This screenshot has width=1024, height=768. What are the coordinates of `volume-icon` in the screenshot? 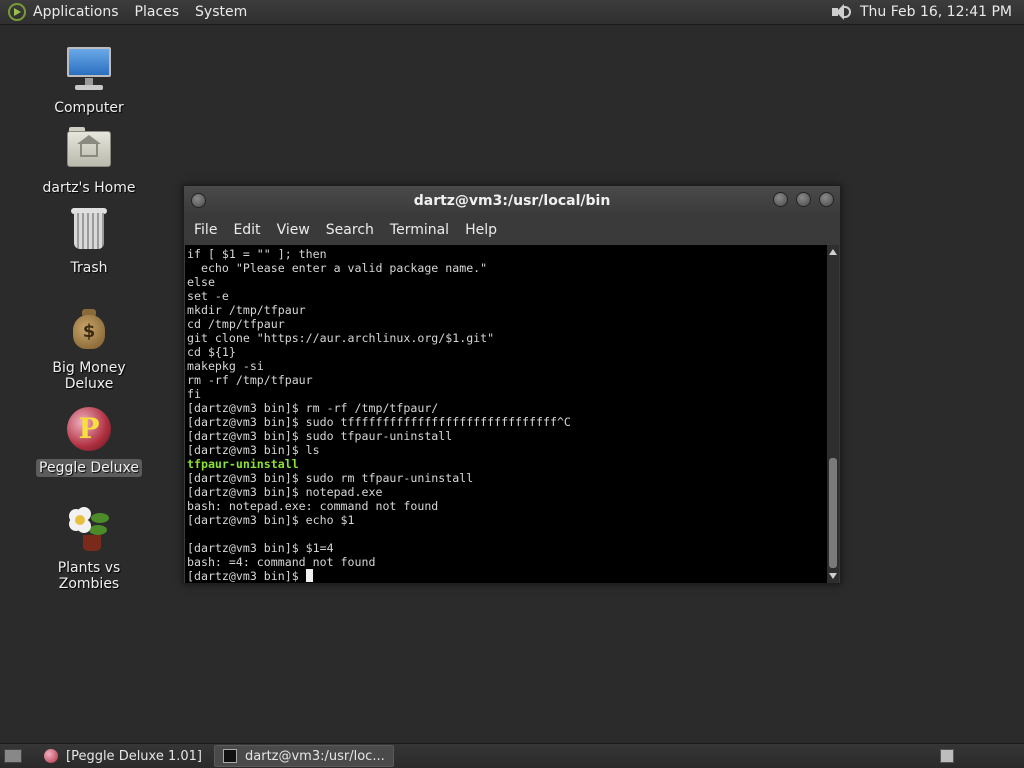 It's located at (841, 12).